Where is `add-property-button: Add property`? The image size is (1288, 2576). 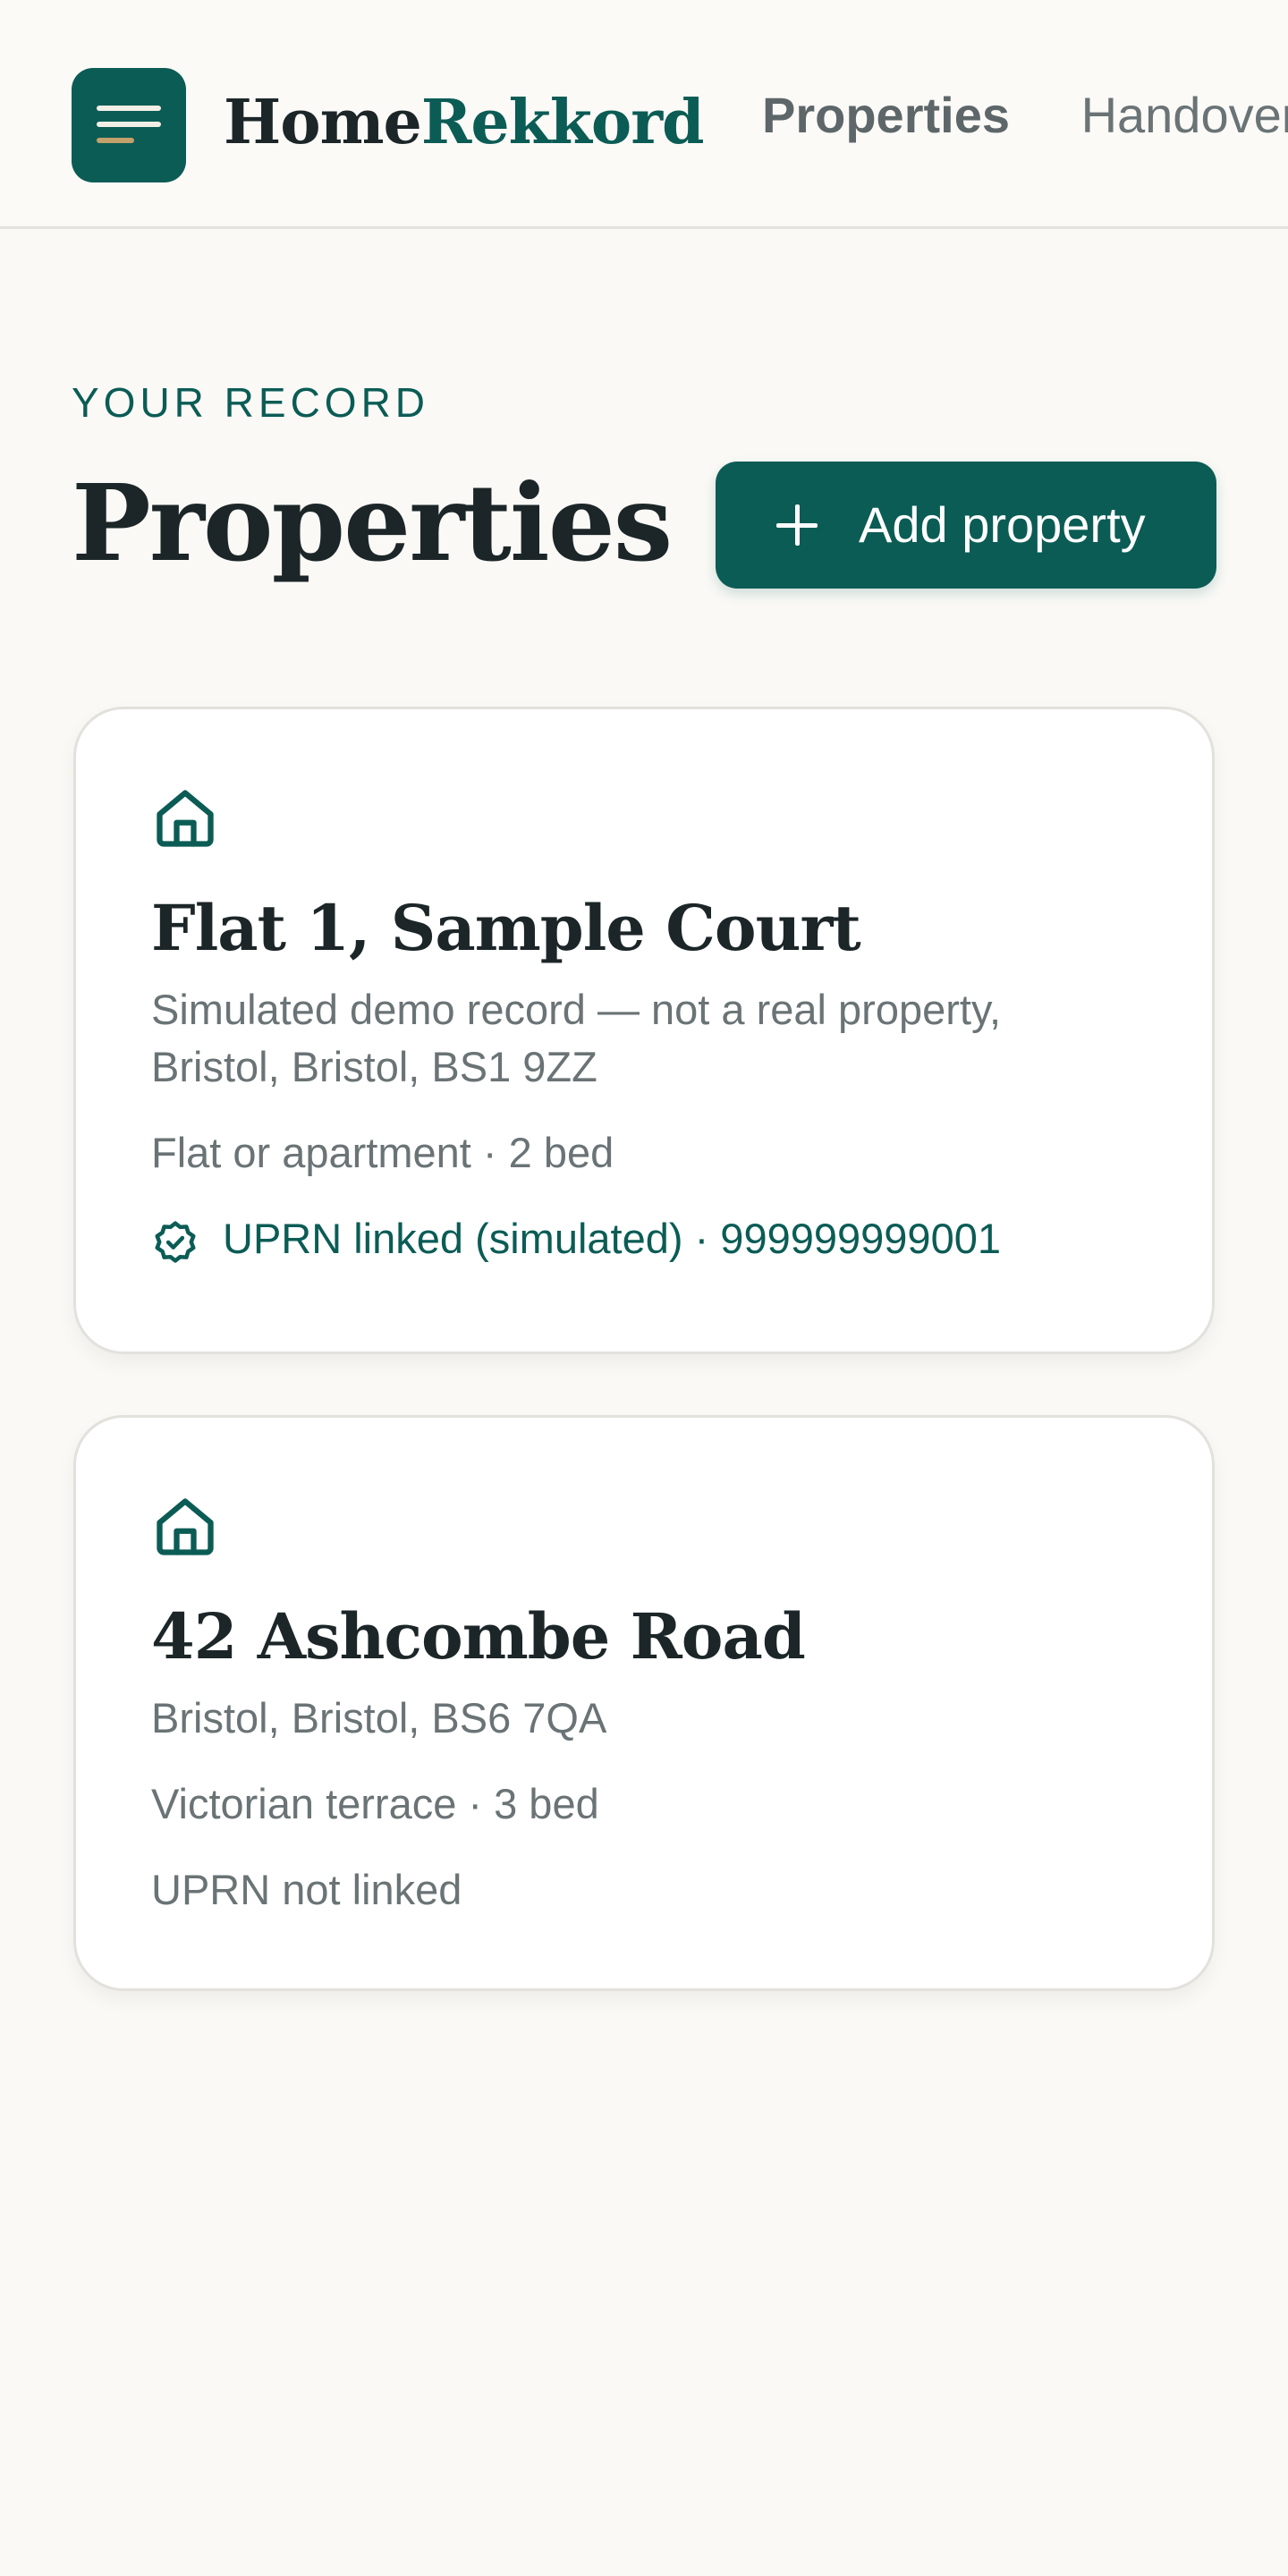 add-property-button: Add property is located at coordinates (966, 525).